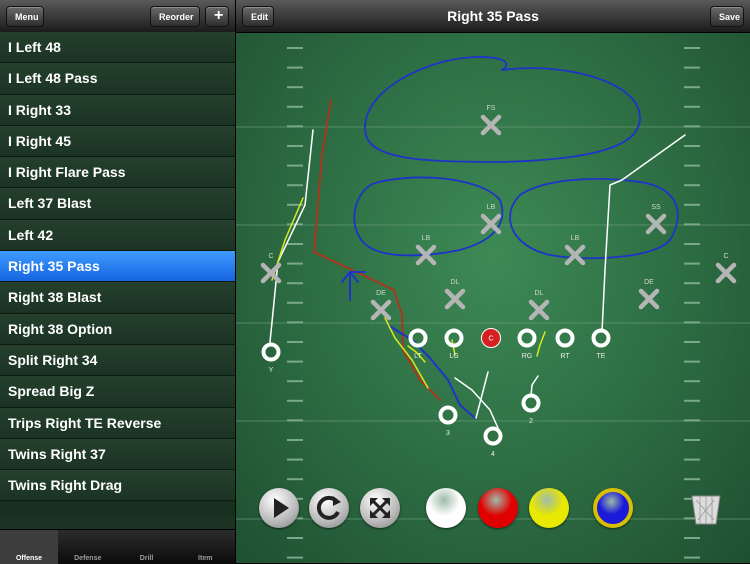 The height and width of the screenshot is (564, 750). What do you see at coordinates (117, 16) in the screenshot?
I see `sidebar-toolbar: Menu Reorder +` at bounding box center [117, 16].